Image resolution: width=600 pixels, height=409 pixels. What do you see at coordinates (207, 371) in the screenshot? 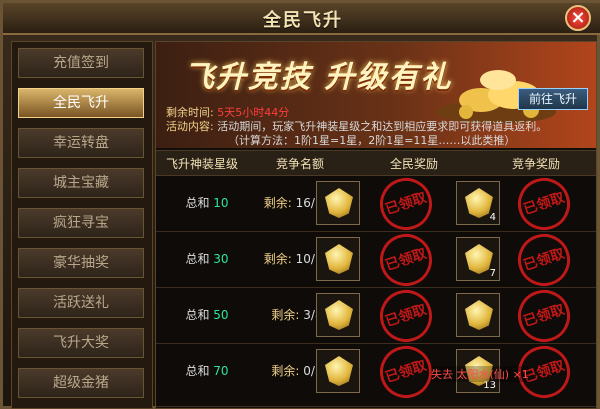
I see `star-total: 总和 70` at bounding box center [207, 371].